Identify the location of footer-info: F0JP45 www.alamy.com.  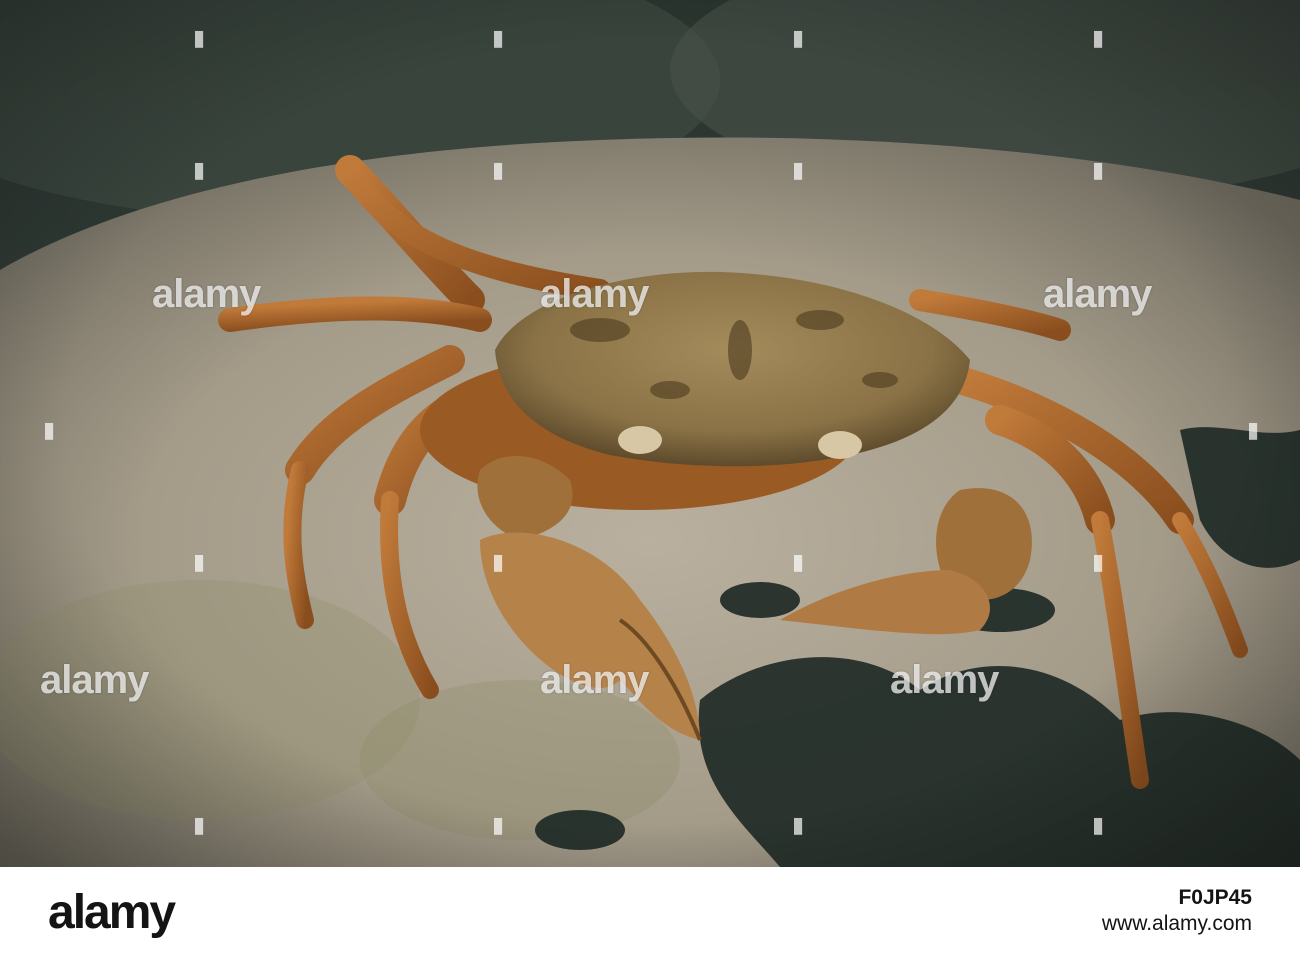
(1177, 911).